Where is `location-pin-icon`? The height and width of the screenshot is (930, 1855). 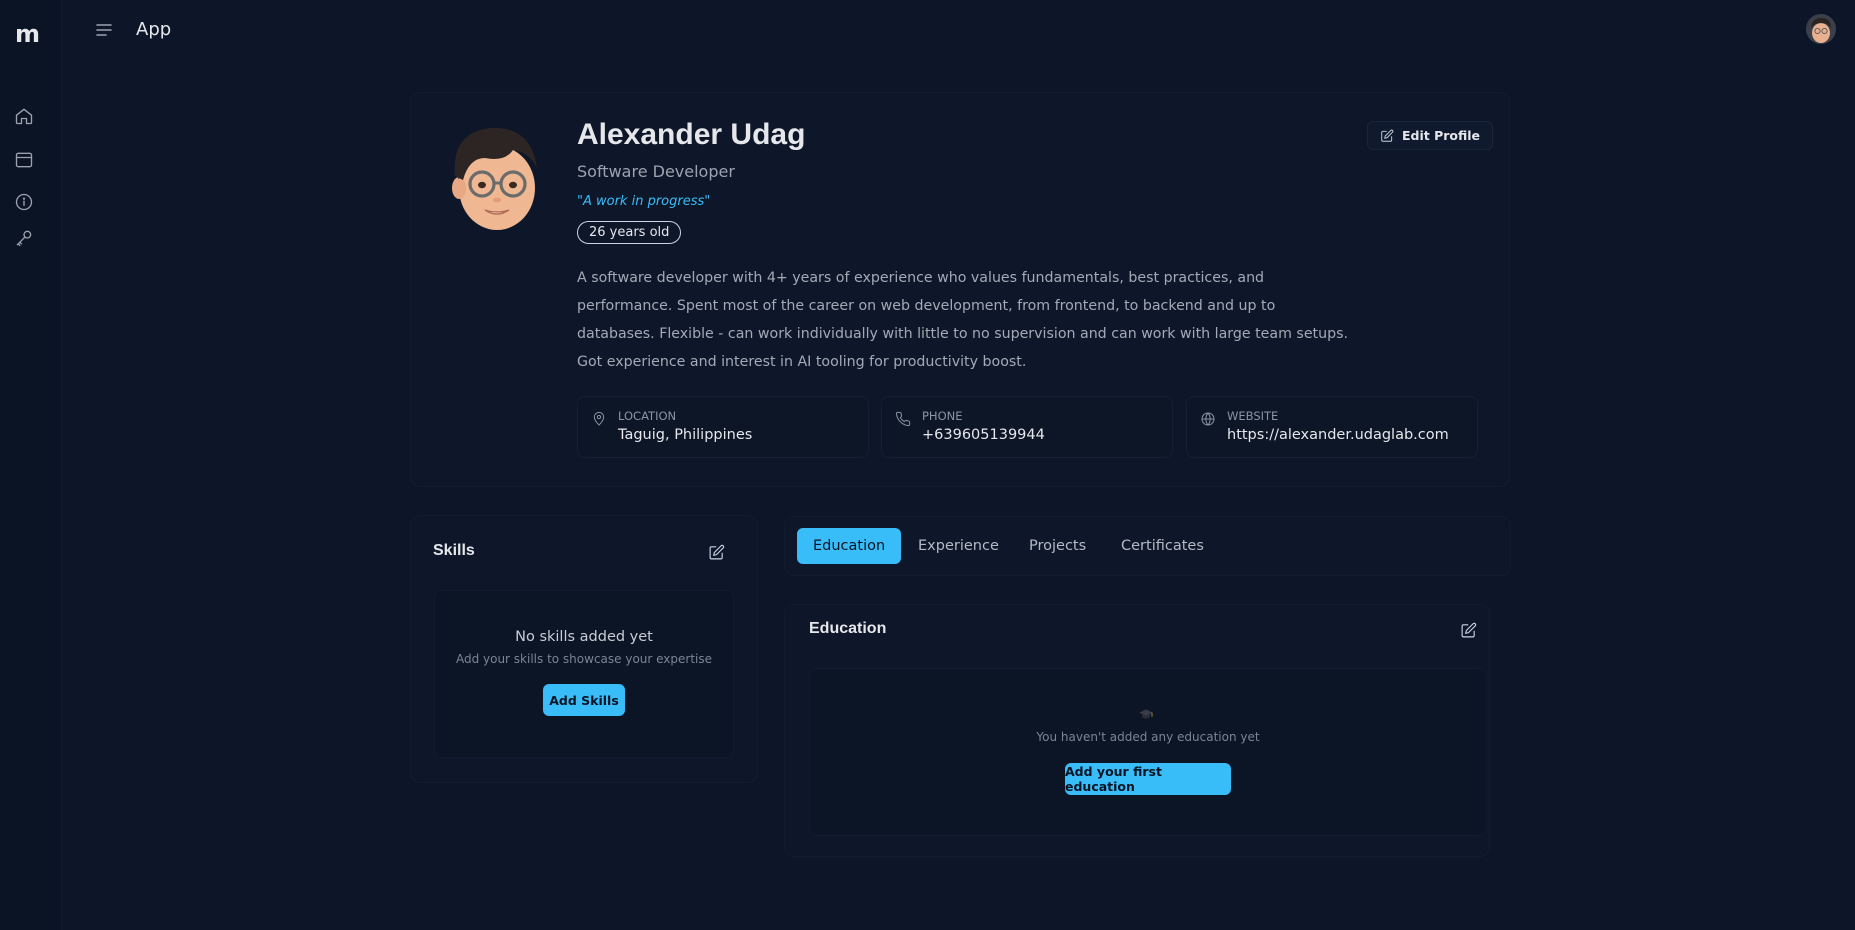 location-pin-icon is located at coordinates (599, 419).